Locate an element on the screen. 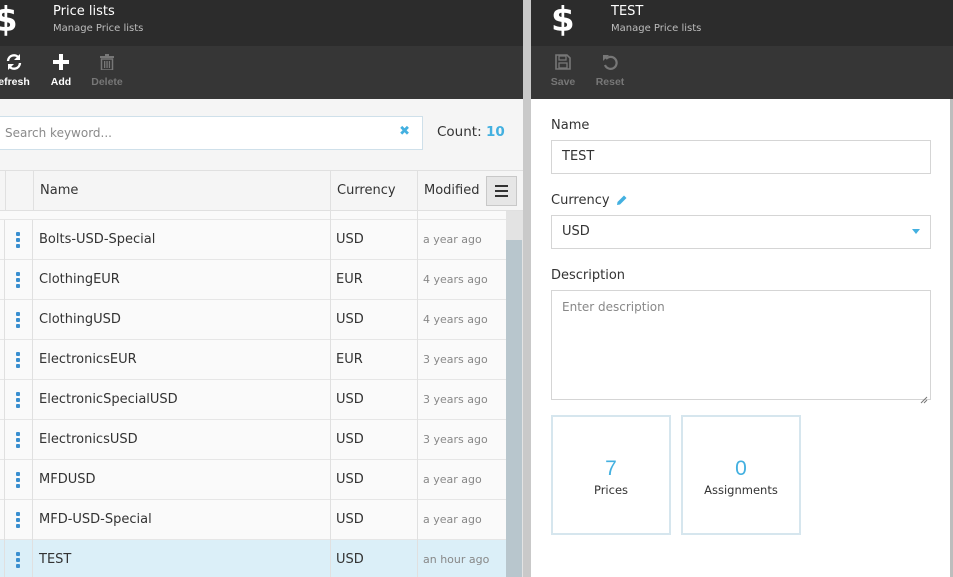  row-name: ElectronicSpecialUSD is located at coordinates (108, 399).